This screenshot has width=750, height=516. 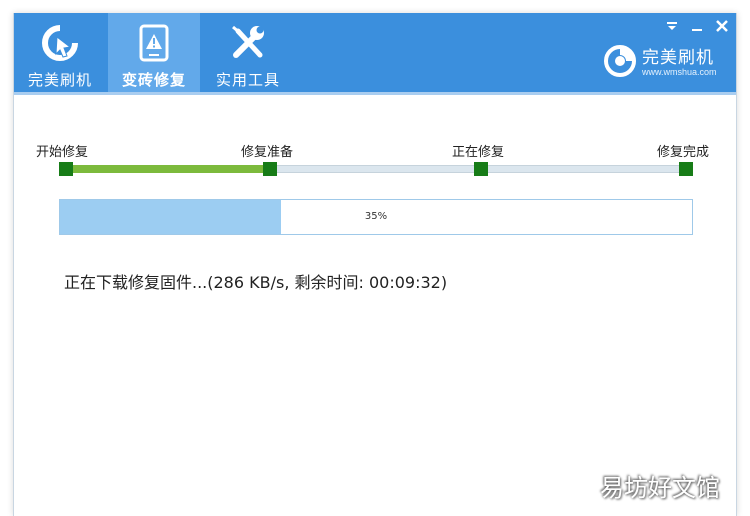 I want to click on dropdown-menu-icon, so click(x=672, y=26).